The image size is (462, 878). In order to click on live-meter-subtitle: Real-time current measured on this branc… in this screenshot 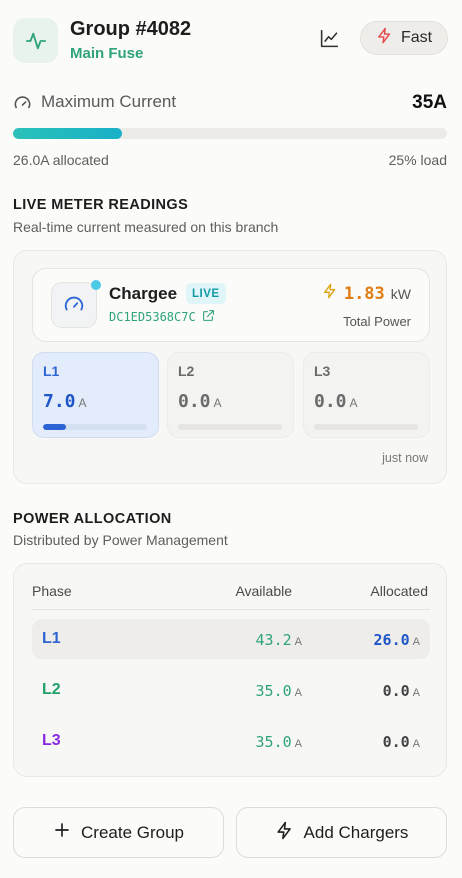, I will do `click(146, 227)`.